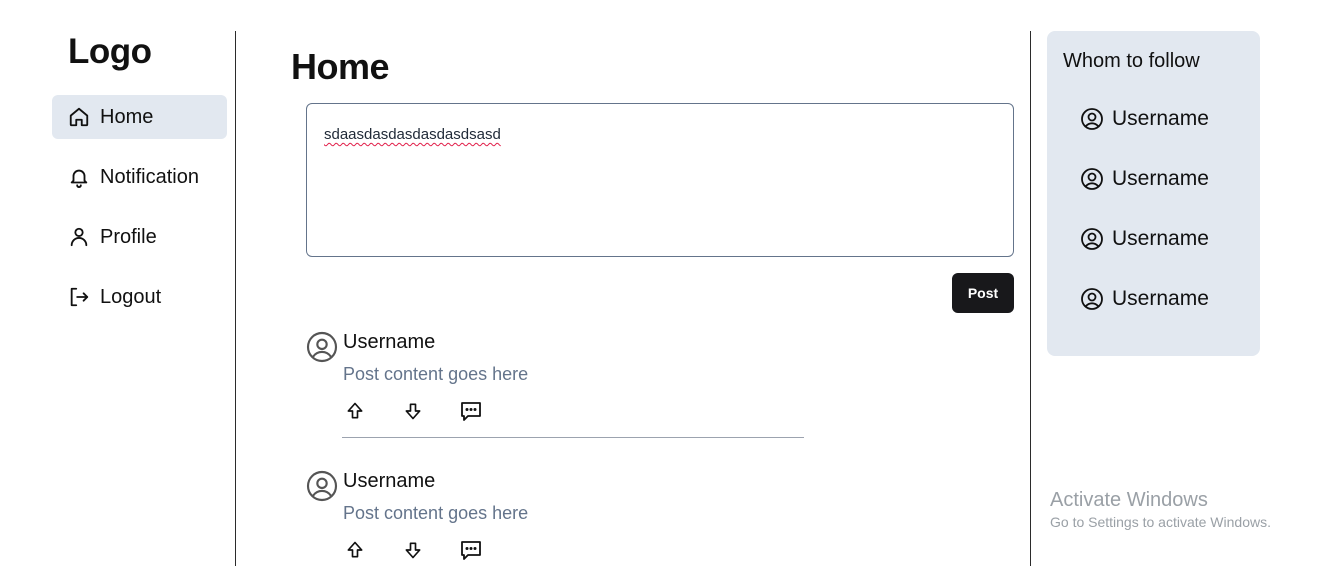 This screenshot has width=1326, height=566. What do you see at coordinates (1131, 61) in the screenshot?
I see `follow-card-title: Whom to follow` at bounding box center [1131, 61].